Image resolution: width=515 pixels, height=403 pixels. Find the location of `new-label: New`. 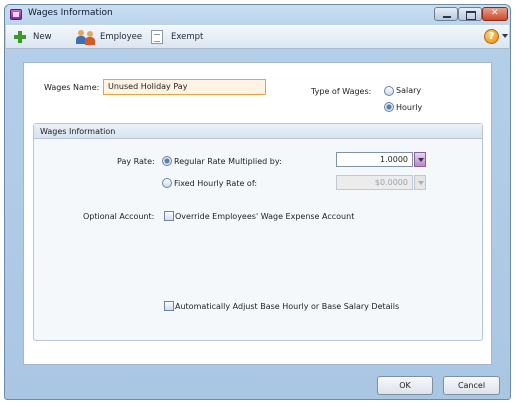

new-label: New is located at coordinates (42, 37).